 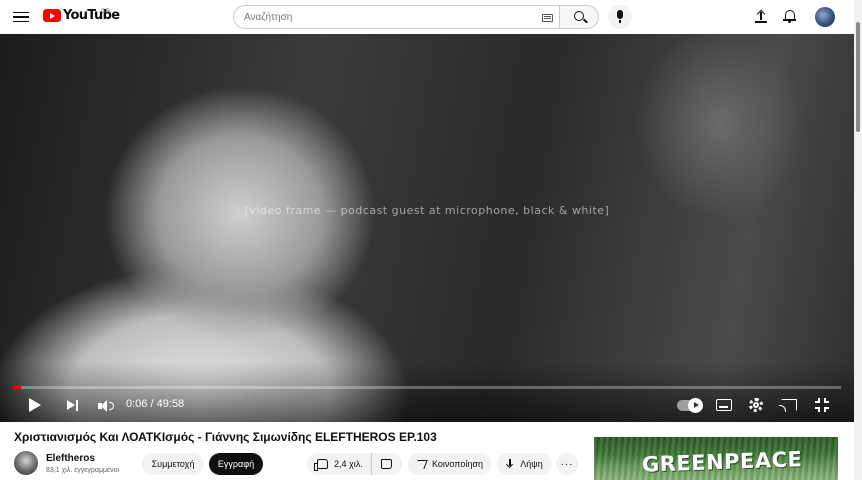 I want to click on search-icon, so click(x=579, y=16).